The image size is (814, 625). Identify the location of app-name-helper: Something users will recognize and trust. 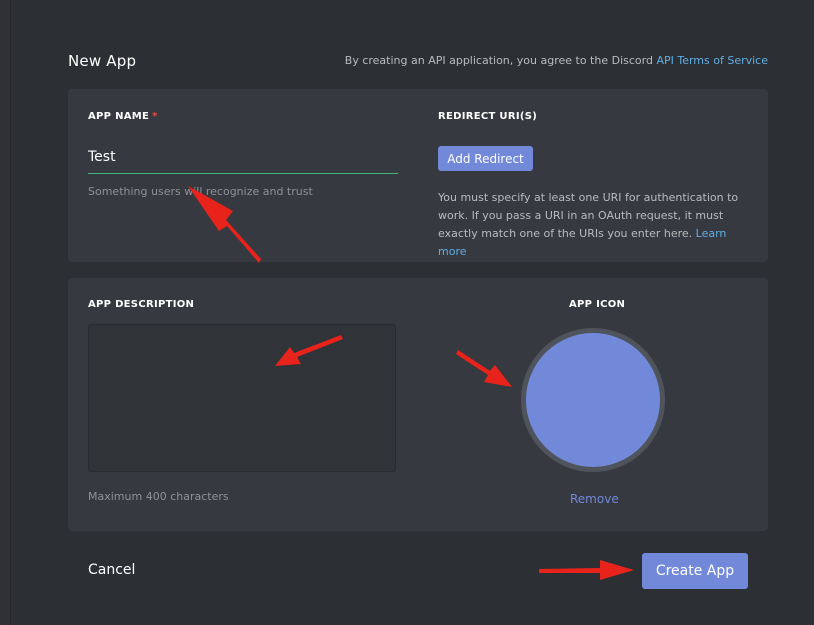
(200, 191).